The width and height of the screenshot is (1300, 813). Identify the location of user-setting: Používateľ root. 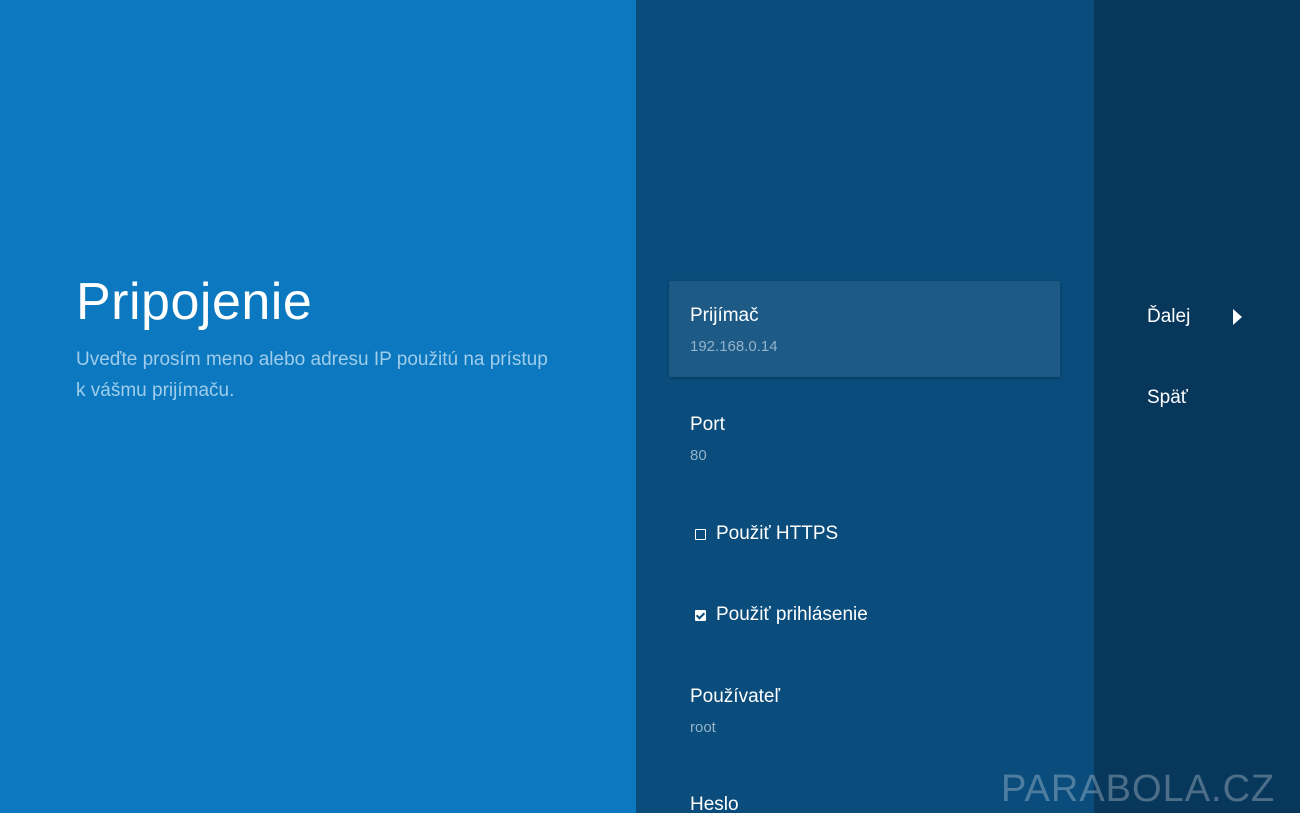
(864, 726).